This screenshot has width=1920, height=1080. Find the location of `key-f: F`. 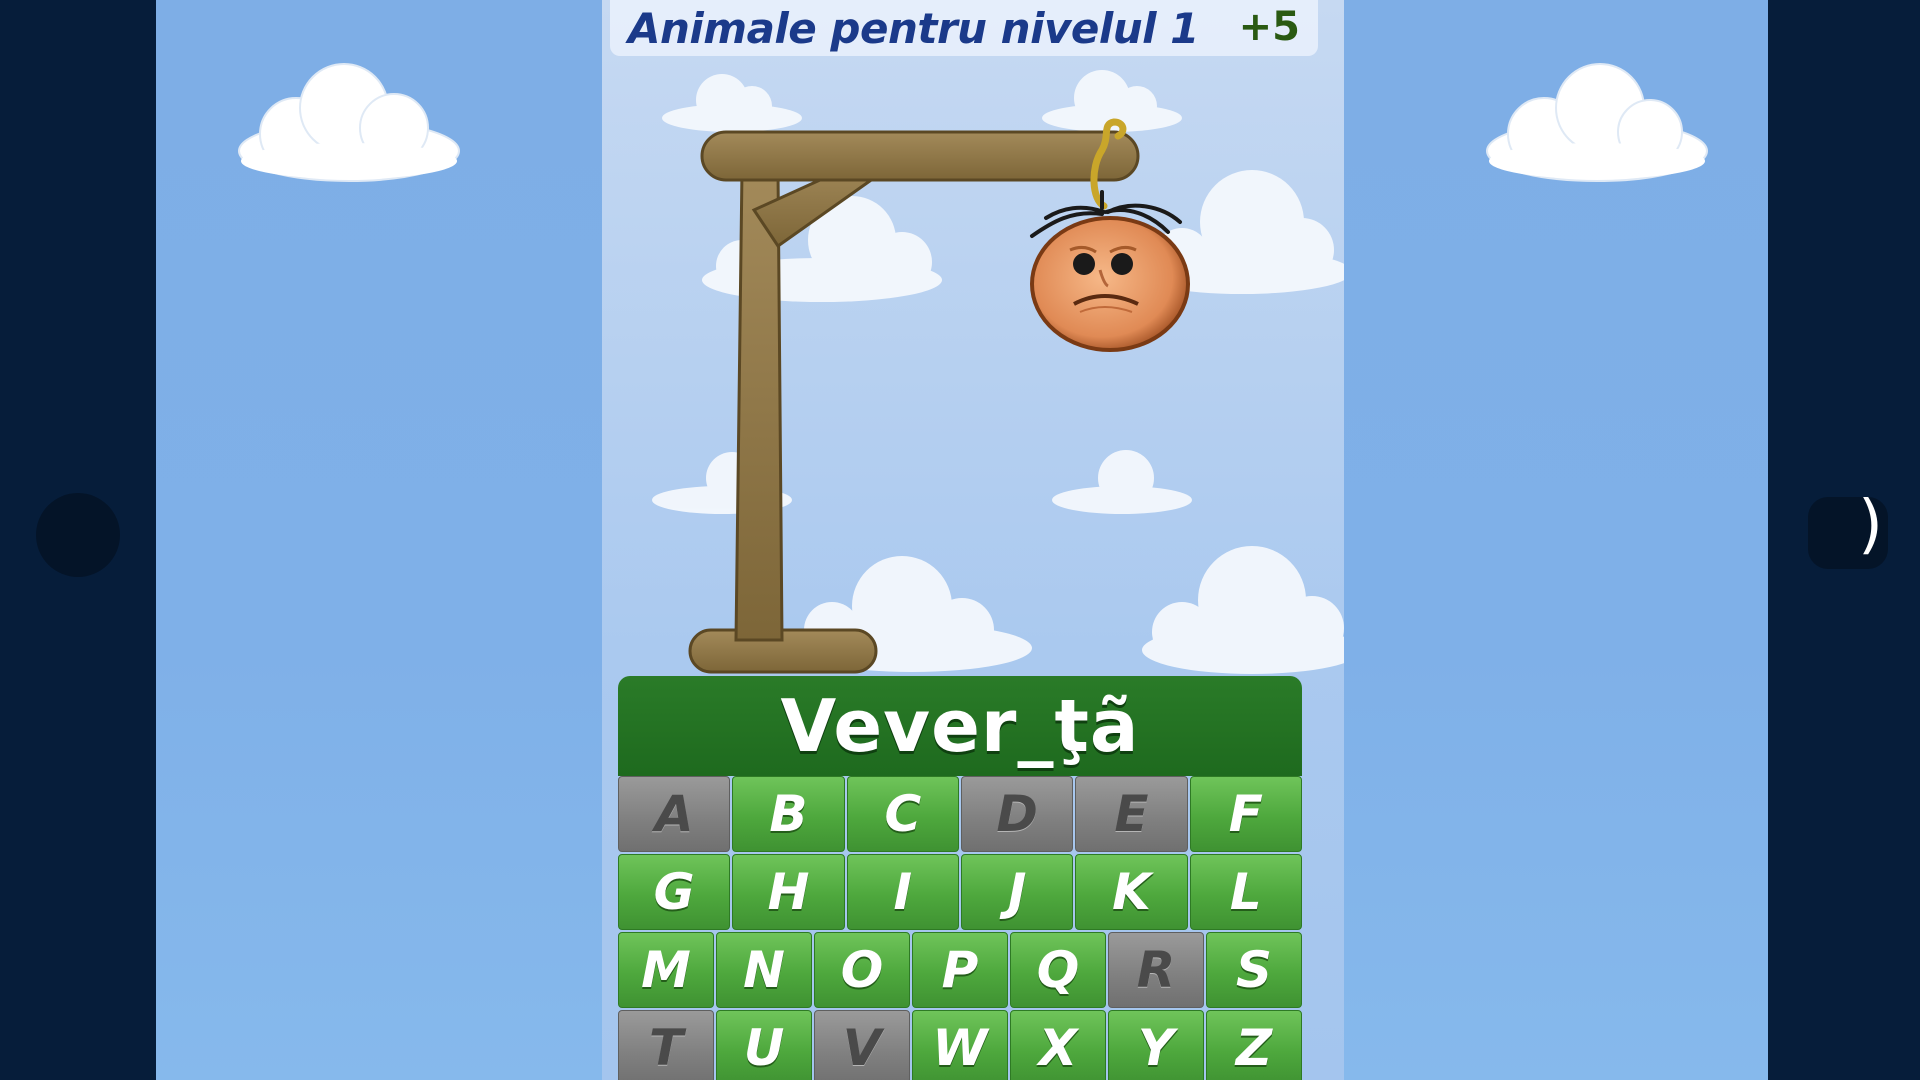

key-f: F is located at coordinates (1245, 814).